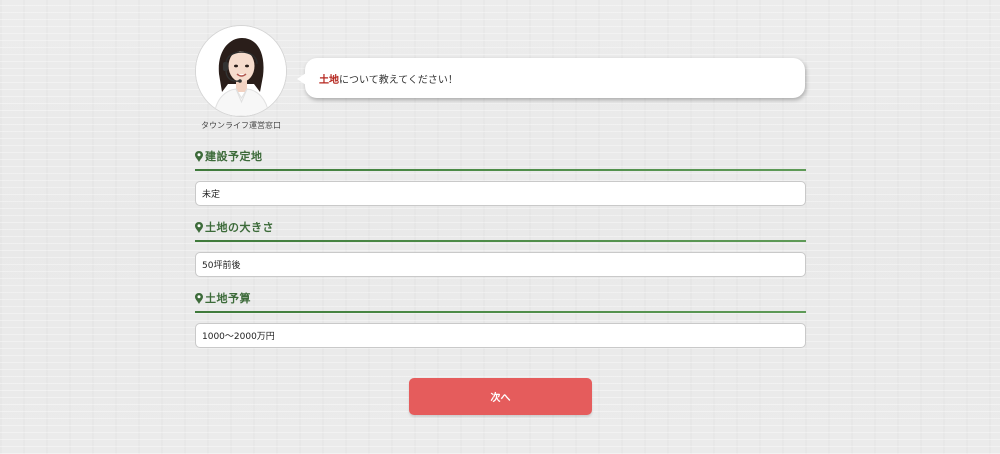 The height and width of the screenshot is (454, 1000). I want to click on field-value: 50坪前後, so click(221, 266).